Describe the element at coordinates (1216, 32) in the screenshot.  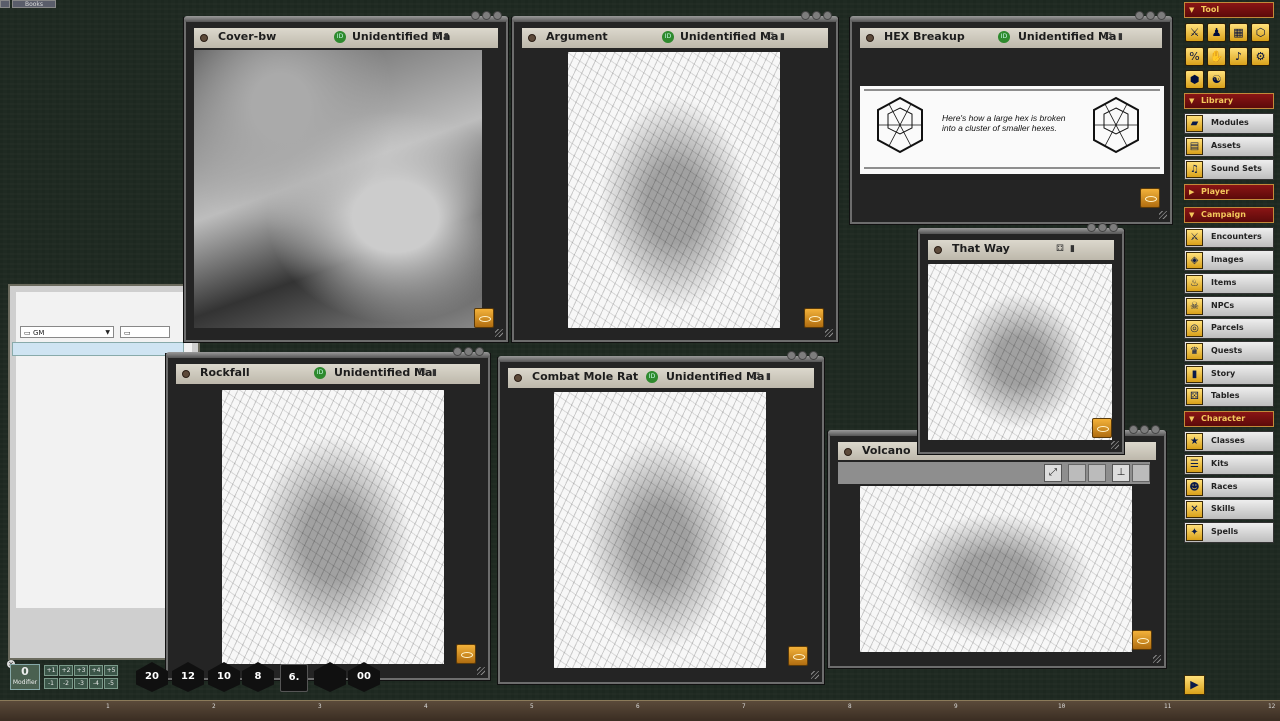
I see `party-sheet-icon: ♟` at that location.